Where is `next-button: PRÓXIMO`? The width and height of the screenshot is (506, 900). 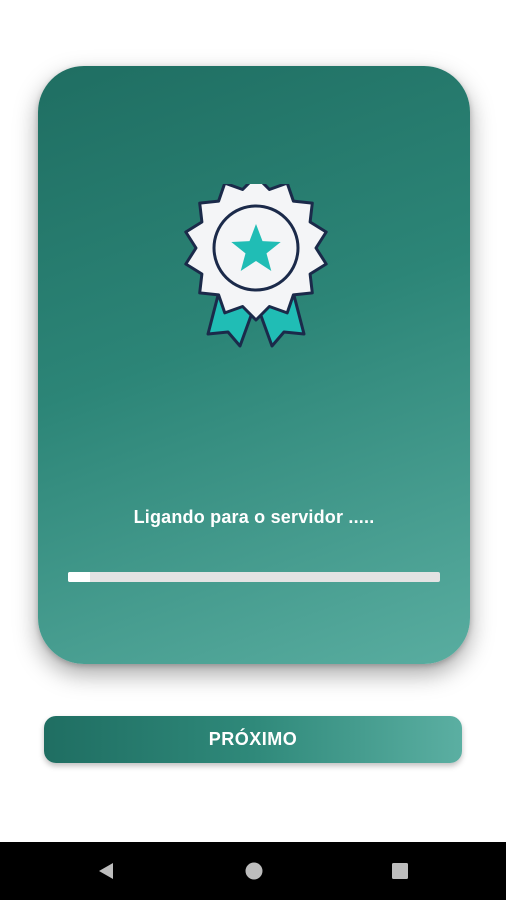 next-button: PRÓXIMO is located at coordinates (253, 739).